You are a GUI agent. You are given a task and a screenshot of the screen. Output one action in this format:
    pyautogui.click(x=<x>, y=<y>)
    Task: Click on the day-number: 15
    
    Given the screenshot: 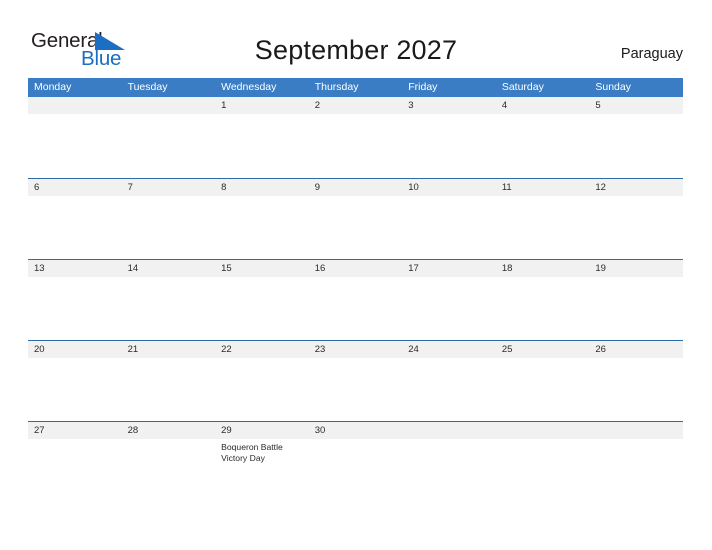 What is the action you would take?
    pyautogui.click(x=226, y=268)
    